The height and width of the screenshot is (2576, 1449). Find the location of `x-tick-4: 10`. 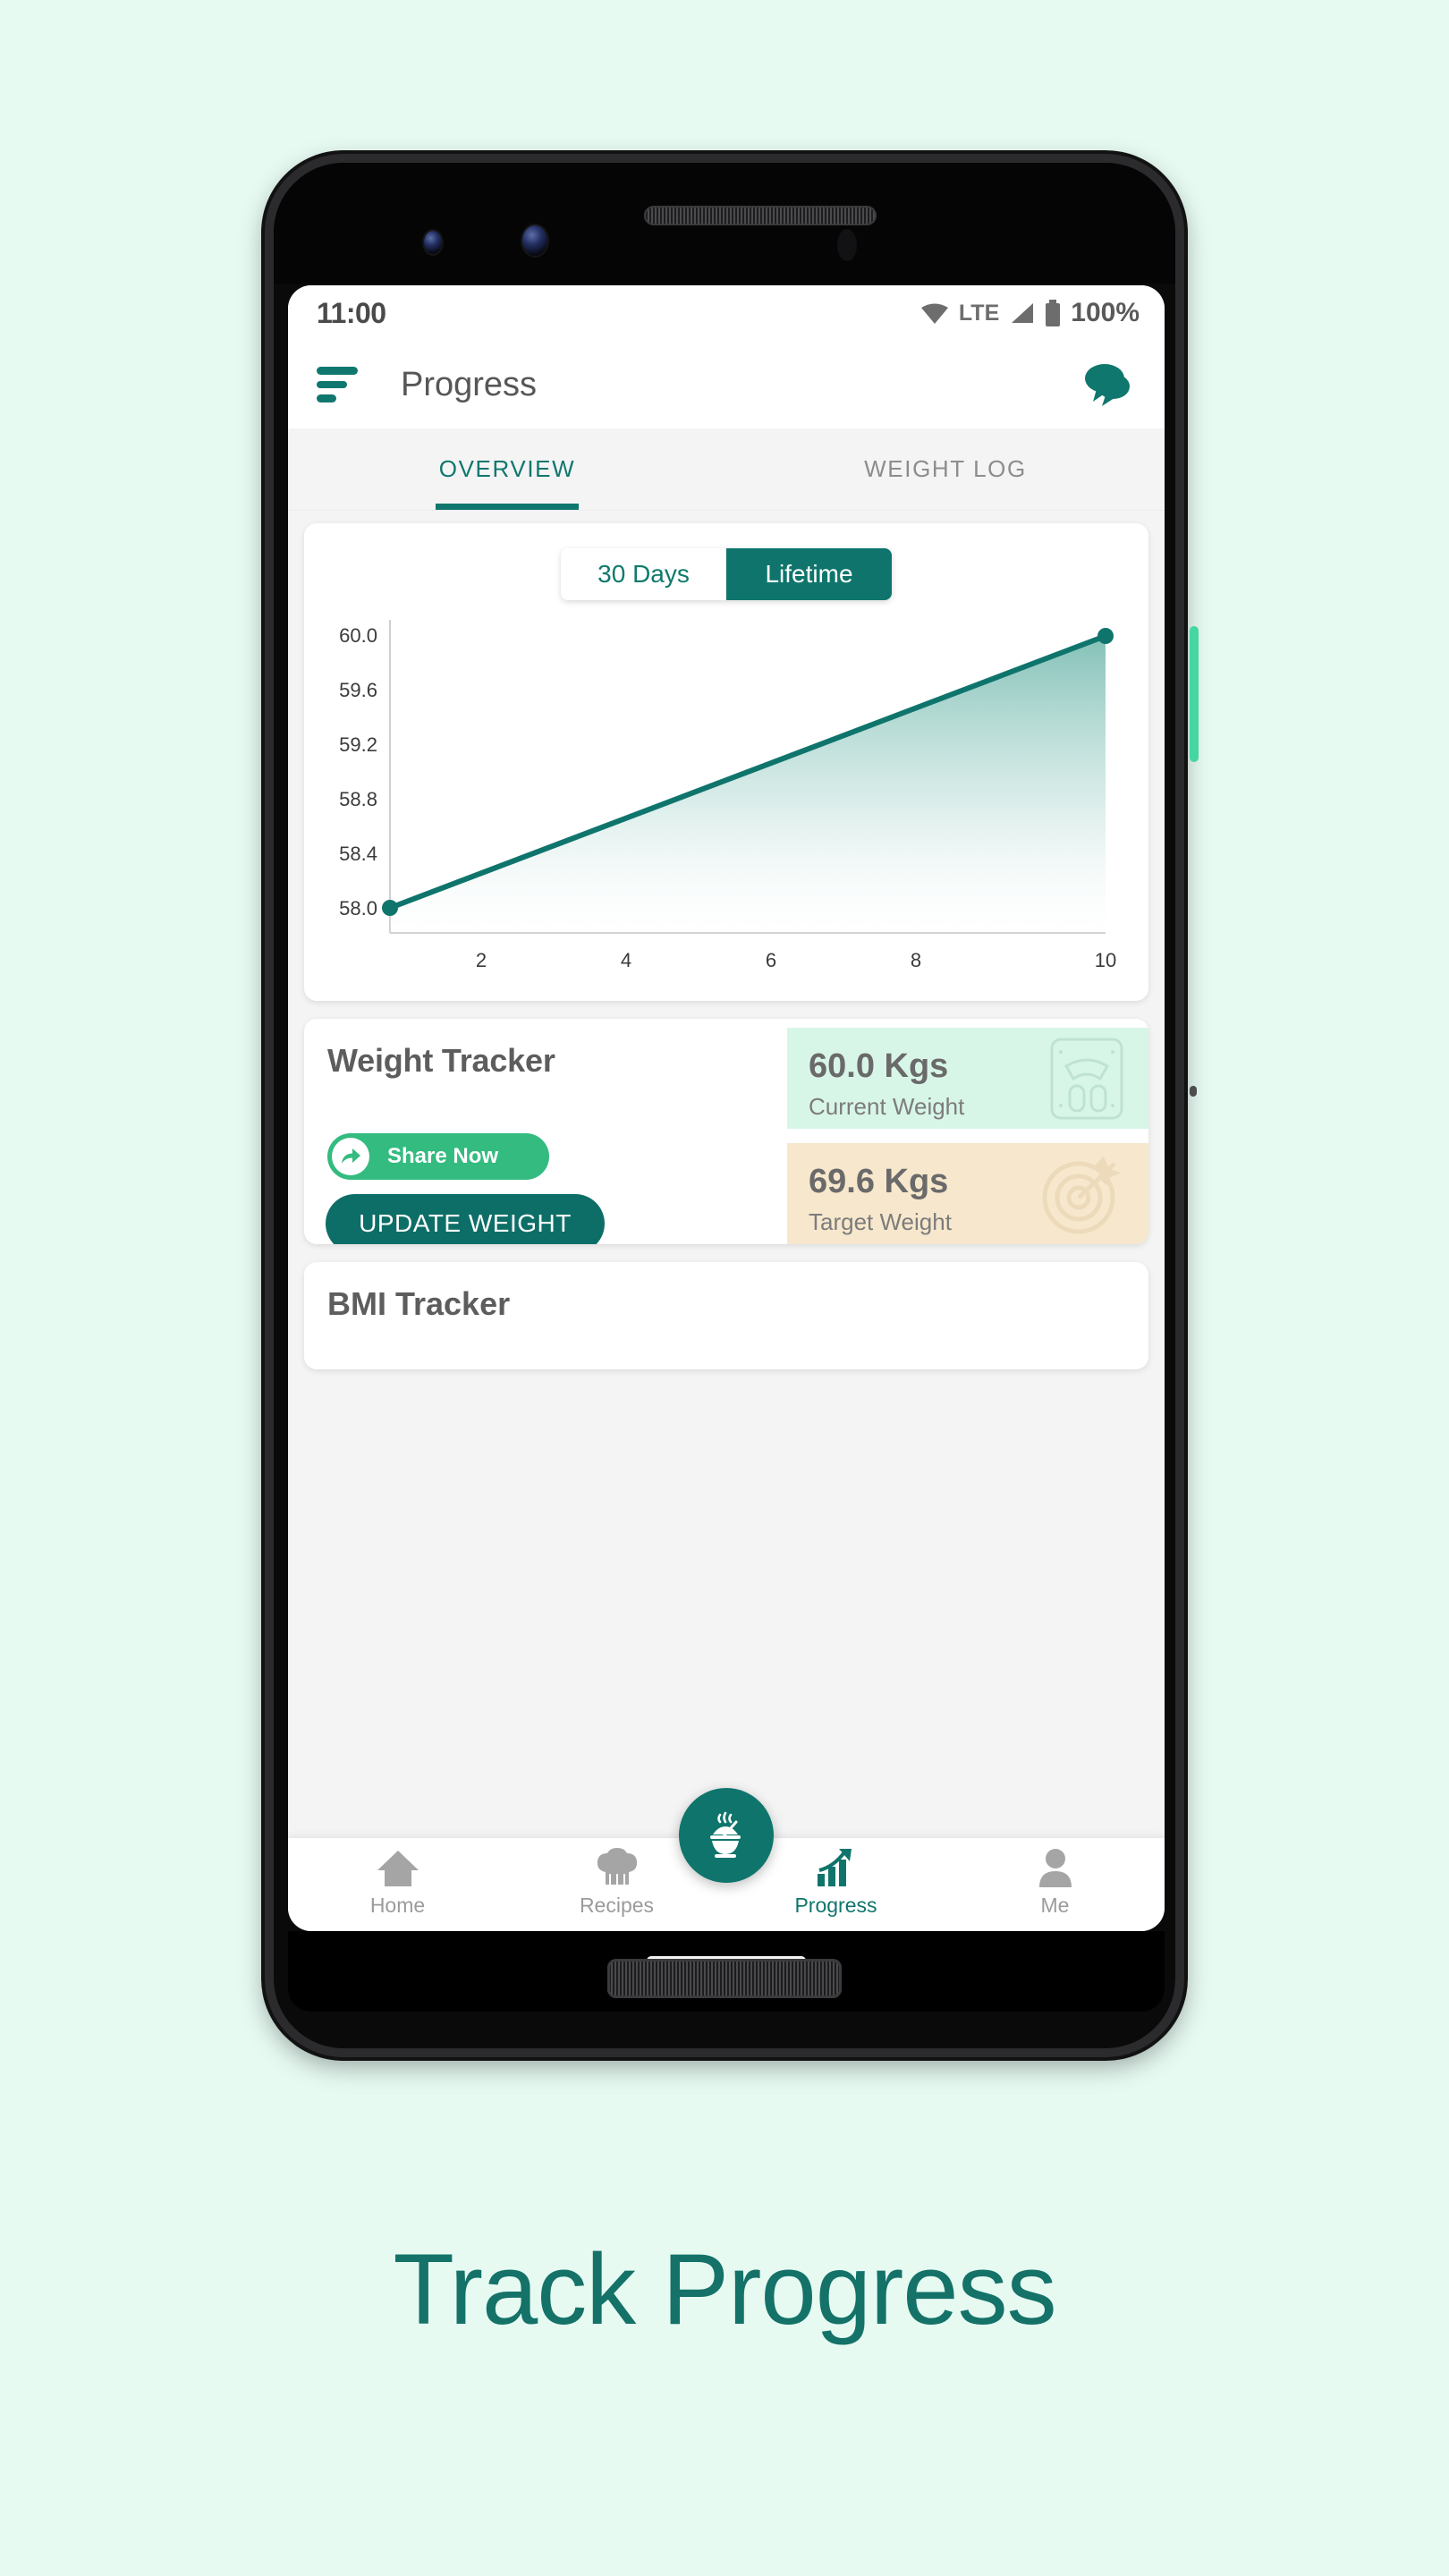

x-tick-4: 10 is located at coordinates (1105, 960).